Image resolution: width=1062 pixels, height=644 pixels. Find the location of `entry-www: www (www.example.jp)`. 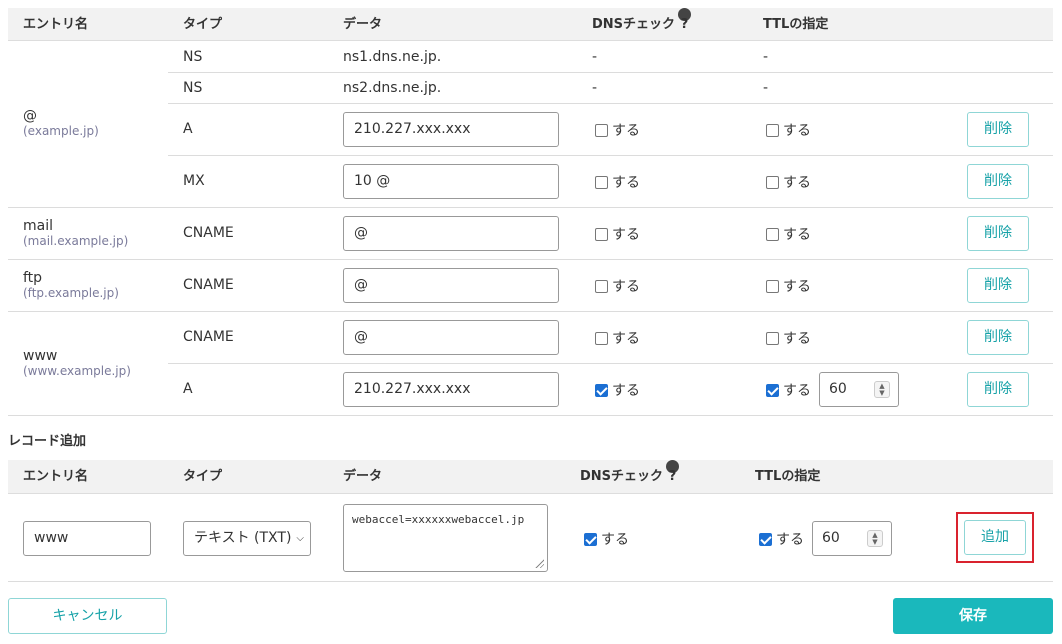

entry-www: www (www.example.jp) is located at coordinates (77, 363).